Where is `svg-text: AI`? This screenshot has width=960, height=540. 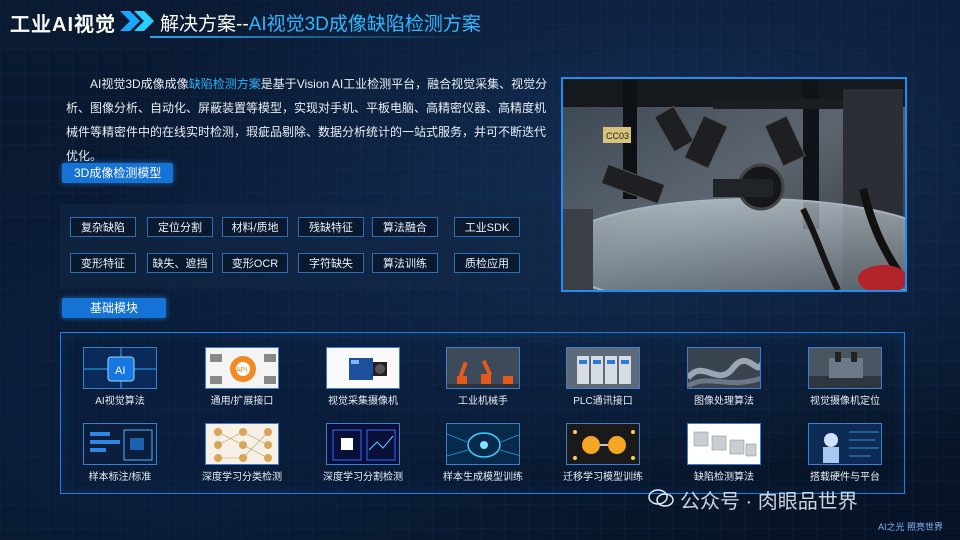
svg-text: AI is located at coordinates (120, 371).